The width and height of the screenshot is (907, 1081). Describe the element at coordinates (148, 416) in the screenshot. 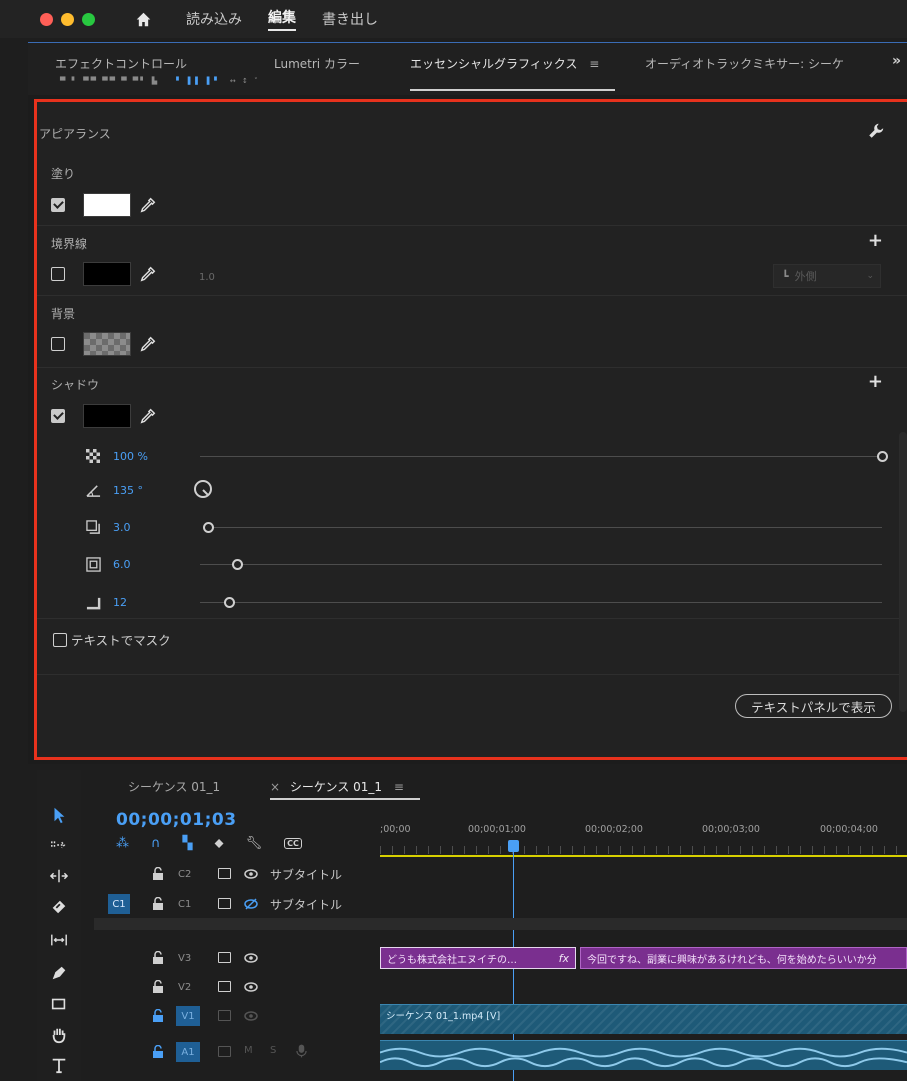

I see `shadow-eyedropper` at that location.